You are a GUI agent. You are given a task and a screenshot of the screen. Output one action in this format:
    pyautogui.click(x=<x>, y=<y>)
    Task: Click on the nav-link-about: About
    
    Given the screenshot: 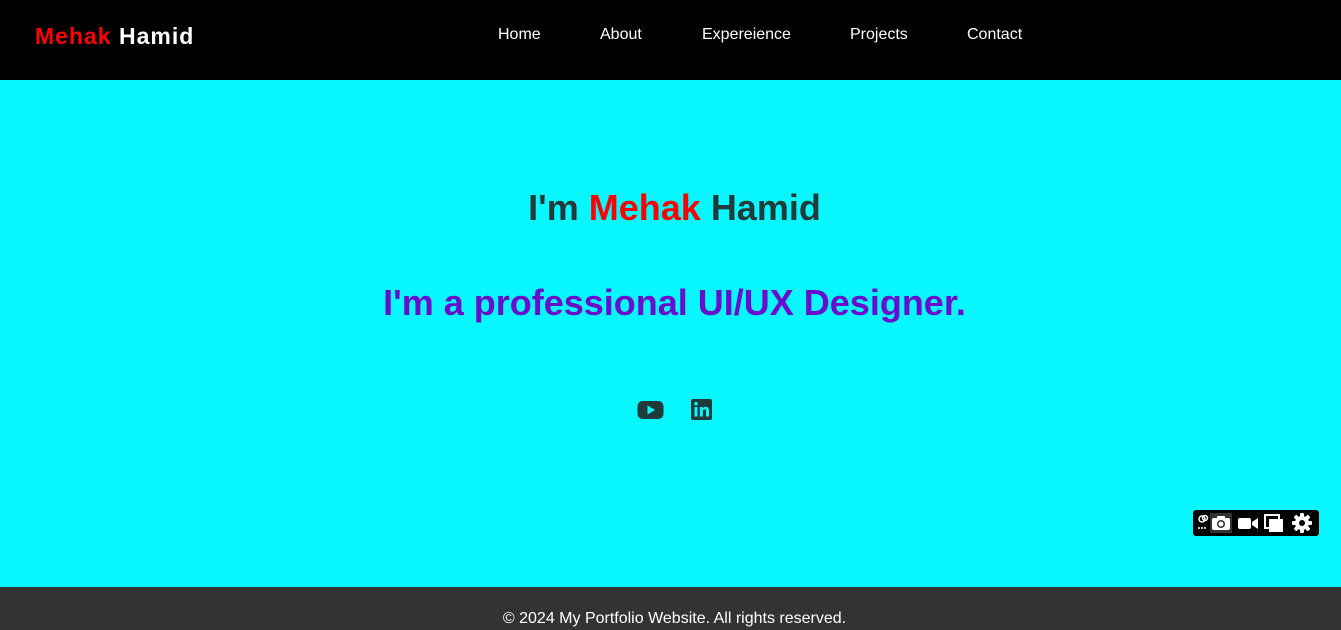 What is the action you would take?
    pyautogui.click(x=621, y=35)
    